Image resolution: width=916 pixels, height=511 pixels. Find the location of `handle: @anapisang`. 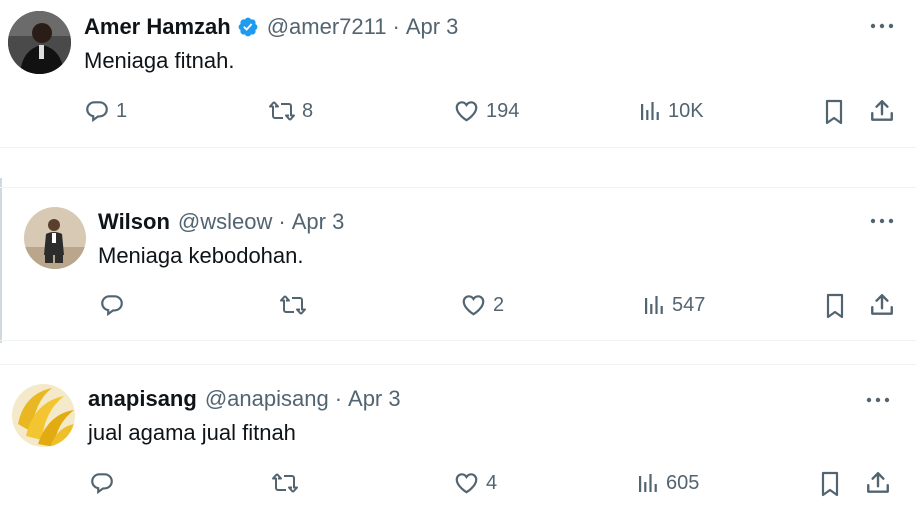

handle: @anapisang is located at coordinates (267, 399).